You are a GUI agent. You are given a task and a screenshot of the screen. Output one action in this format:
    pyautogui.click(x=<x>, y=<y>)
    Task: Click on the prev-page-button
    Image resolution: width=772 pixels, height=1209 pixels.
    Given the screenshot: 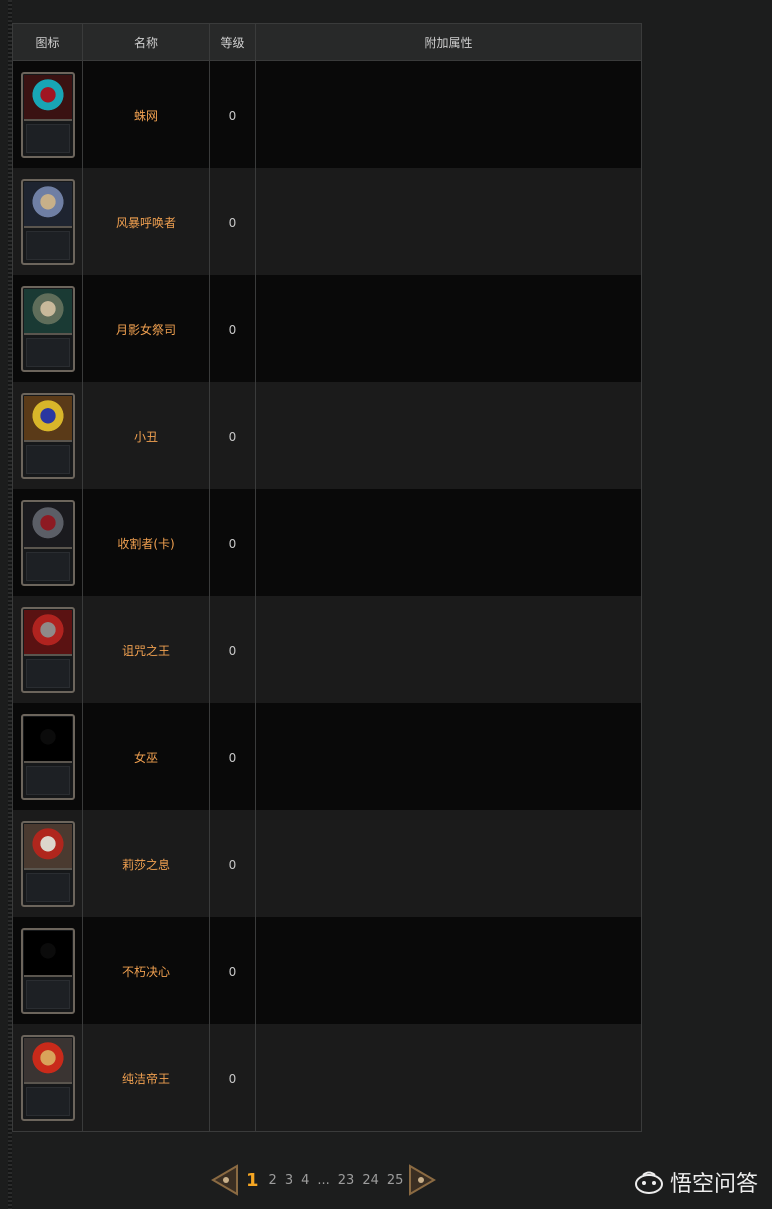 What is the action you would take?
    pyautogui.click(x=225, y=1180)
    